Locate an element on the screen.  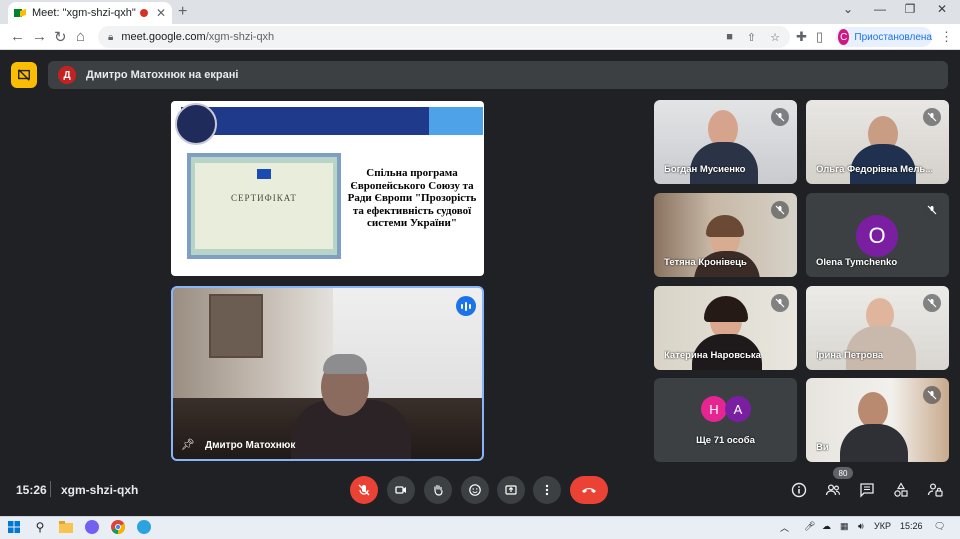
hand-icon is located at coordinates (438, 490).